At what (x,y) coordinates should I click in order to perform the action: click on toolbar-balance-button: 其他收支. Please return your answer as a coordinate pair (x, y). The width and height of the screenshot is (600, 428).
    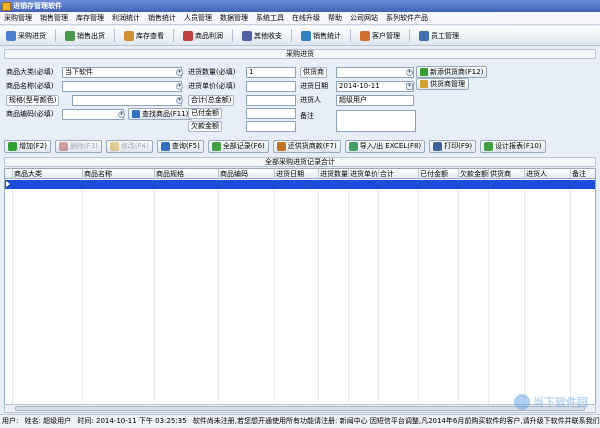
    Looking at the image, I should click on (262, 35).